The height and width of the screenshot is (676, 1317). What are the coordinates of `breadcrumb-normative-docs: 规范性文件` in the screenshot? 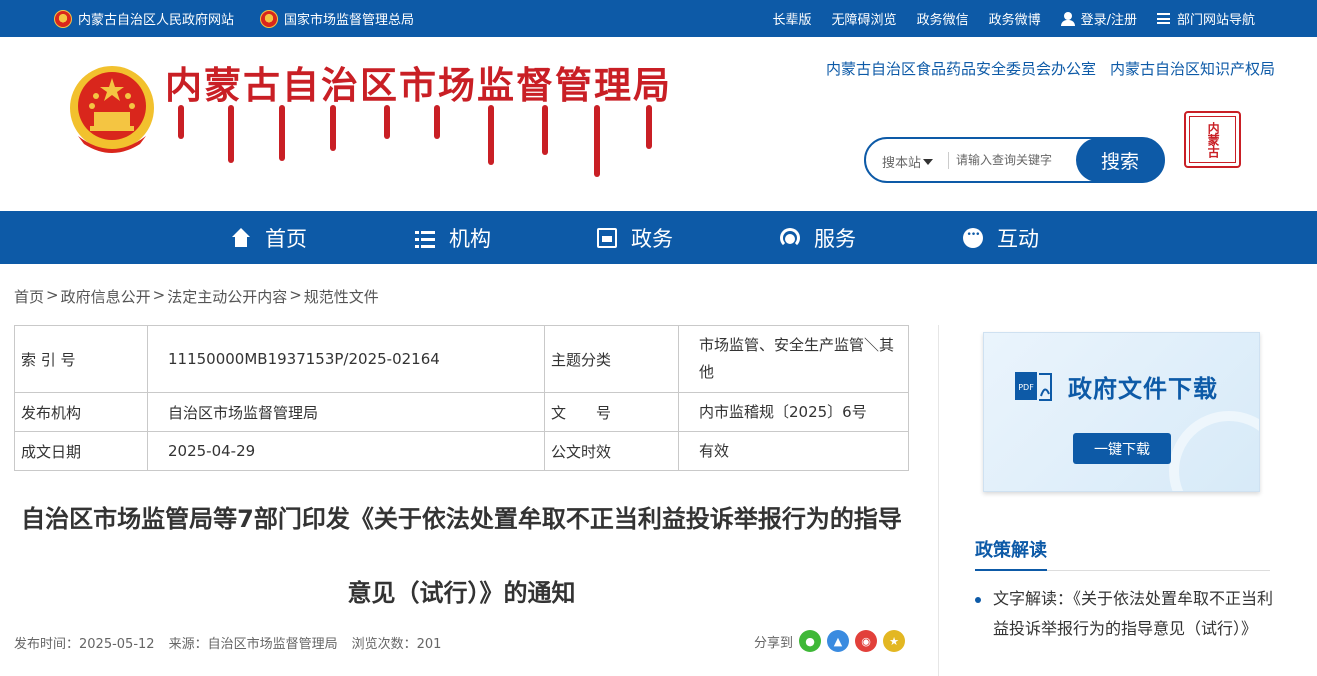 It's located at (341, 296).